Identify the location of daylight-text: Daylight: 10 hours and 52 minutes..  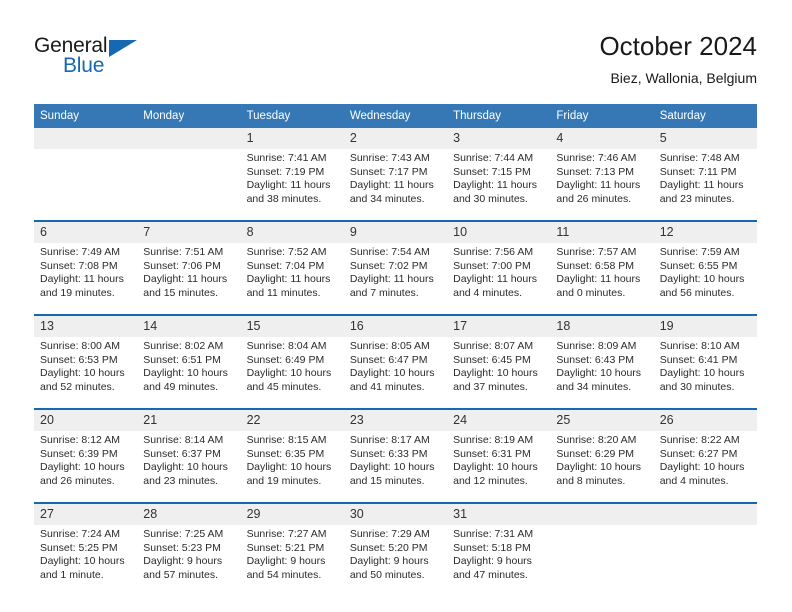
(82, 380).